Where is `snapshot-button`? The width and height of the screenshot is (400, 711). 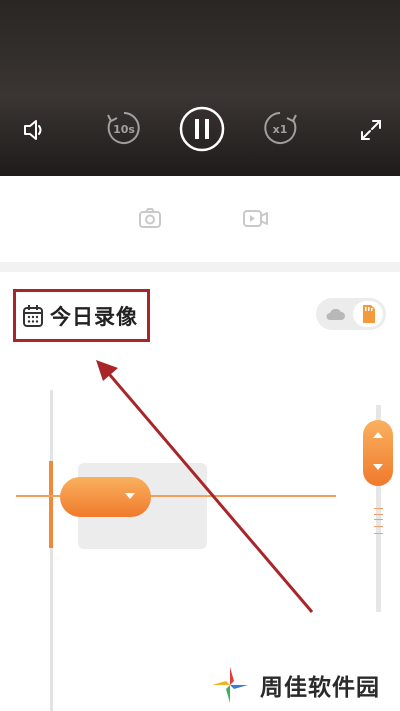 snapshot-button is located at coordinates (150, 218).